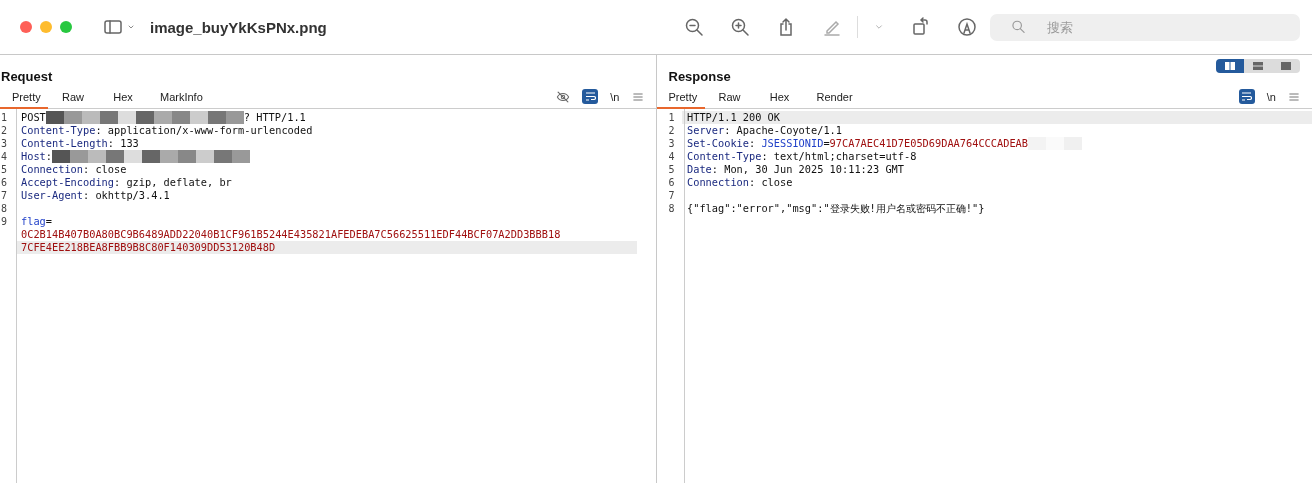 Image resolution: width=1312 pixels, height=483 pixels. I want to click on code-line: Server: Apache-Coyote/1.1, so click(764, 130).